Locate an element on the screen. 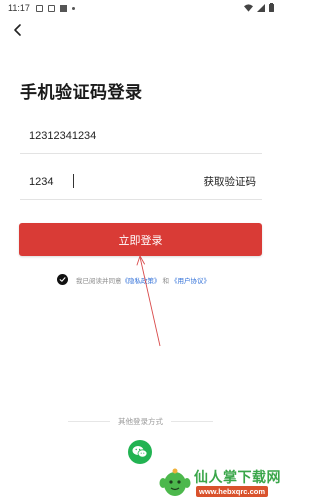 Image resolution: width=320 pixels, height=500 pixels. site-watermark: 仙人掌下载网 www.hebxqrc.com is located at coordinates (216, 481).